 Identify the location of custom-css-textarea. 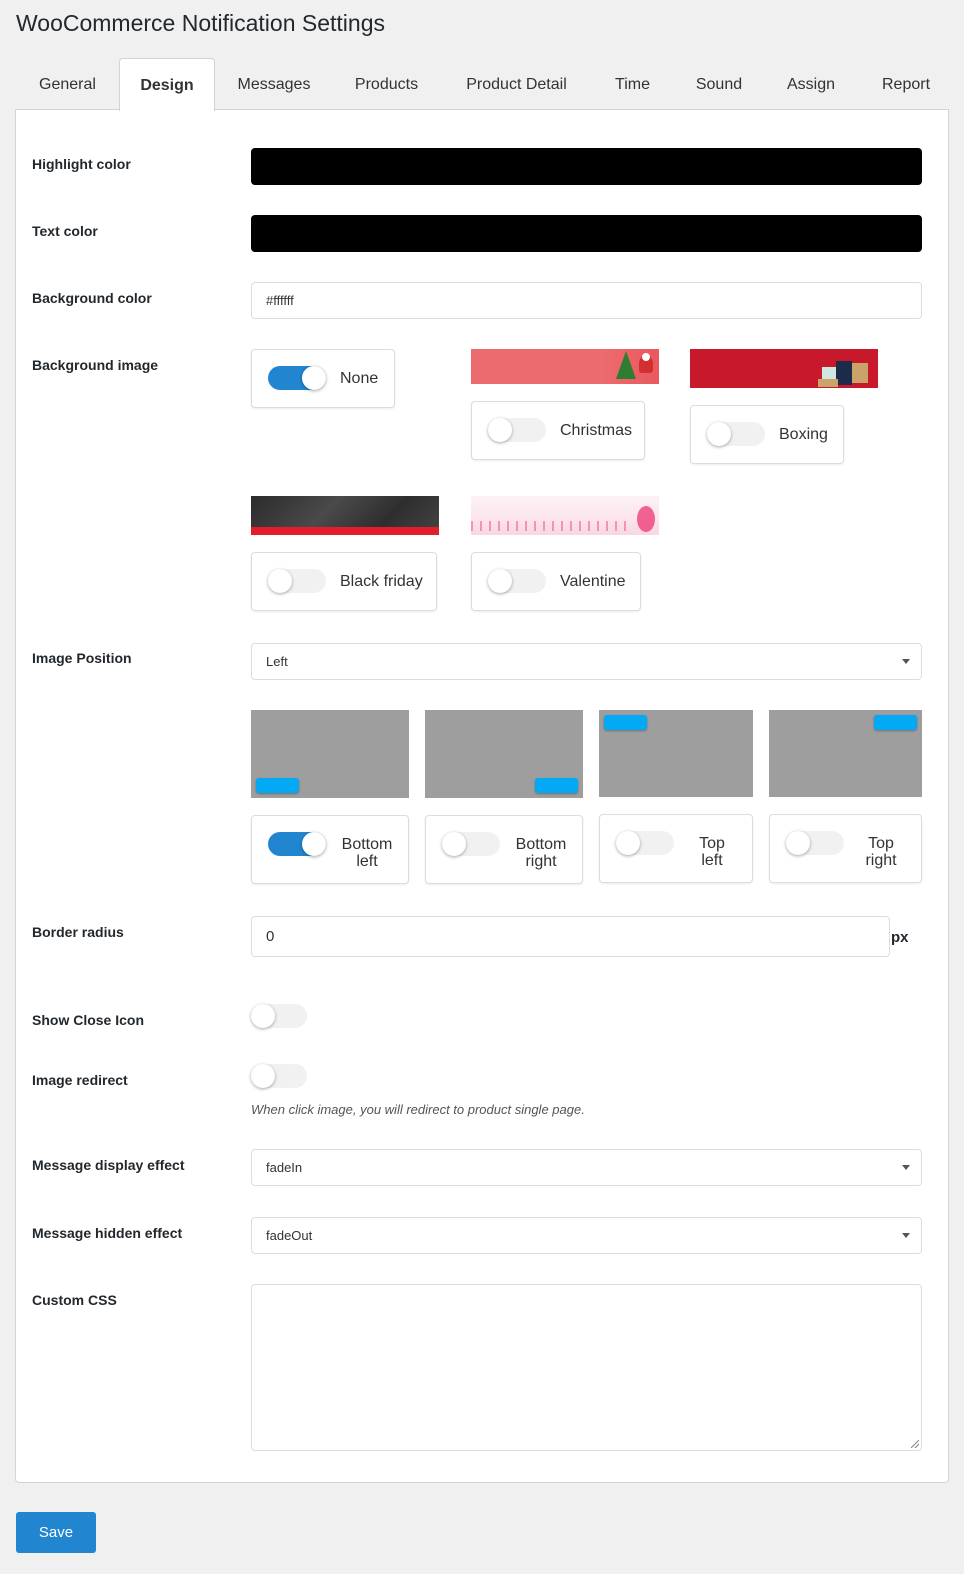
(586, 1367).